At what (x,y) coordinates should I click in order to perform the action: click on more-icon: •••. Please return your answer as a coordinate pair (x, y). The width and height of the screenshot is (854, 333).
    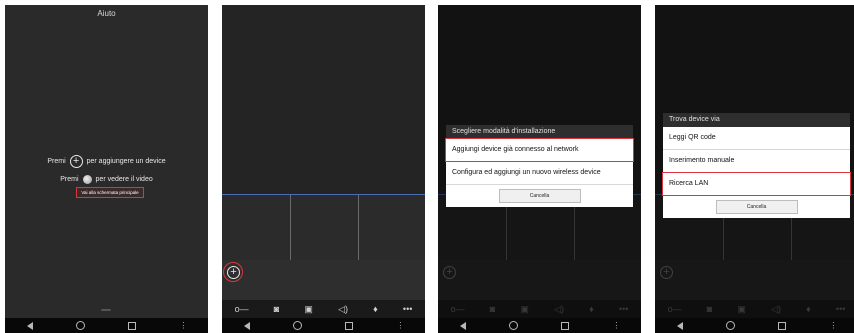
    Looking at the image, I should click on (407, 309).